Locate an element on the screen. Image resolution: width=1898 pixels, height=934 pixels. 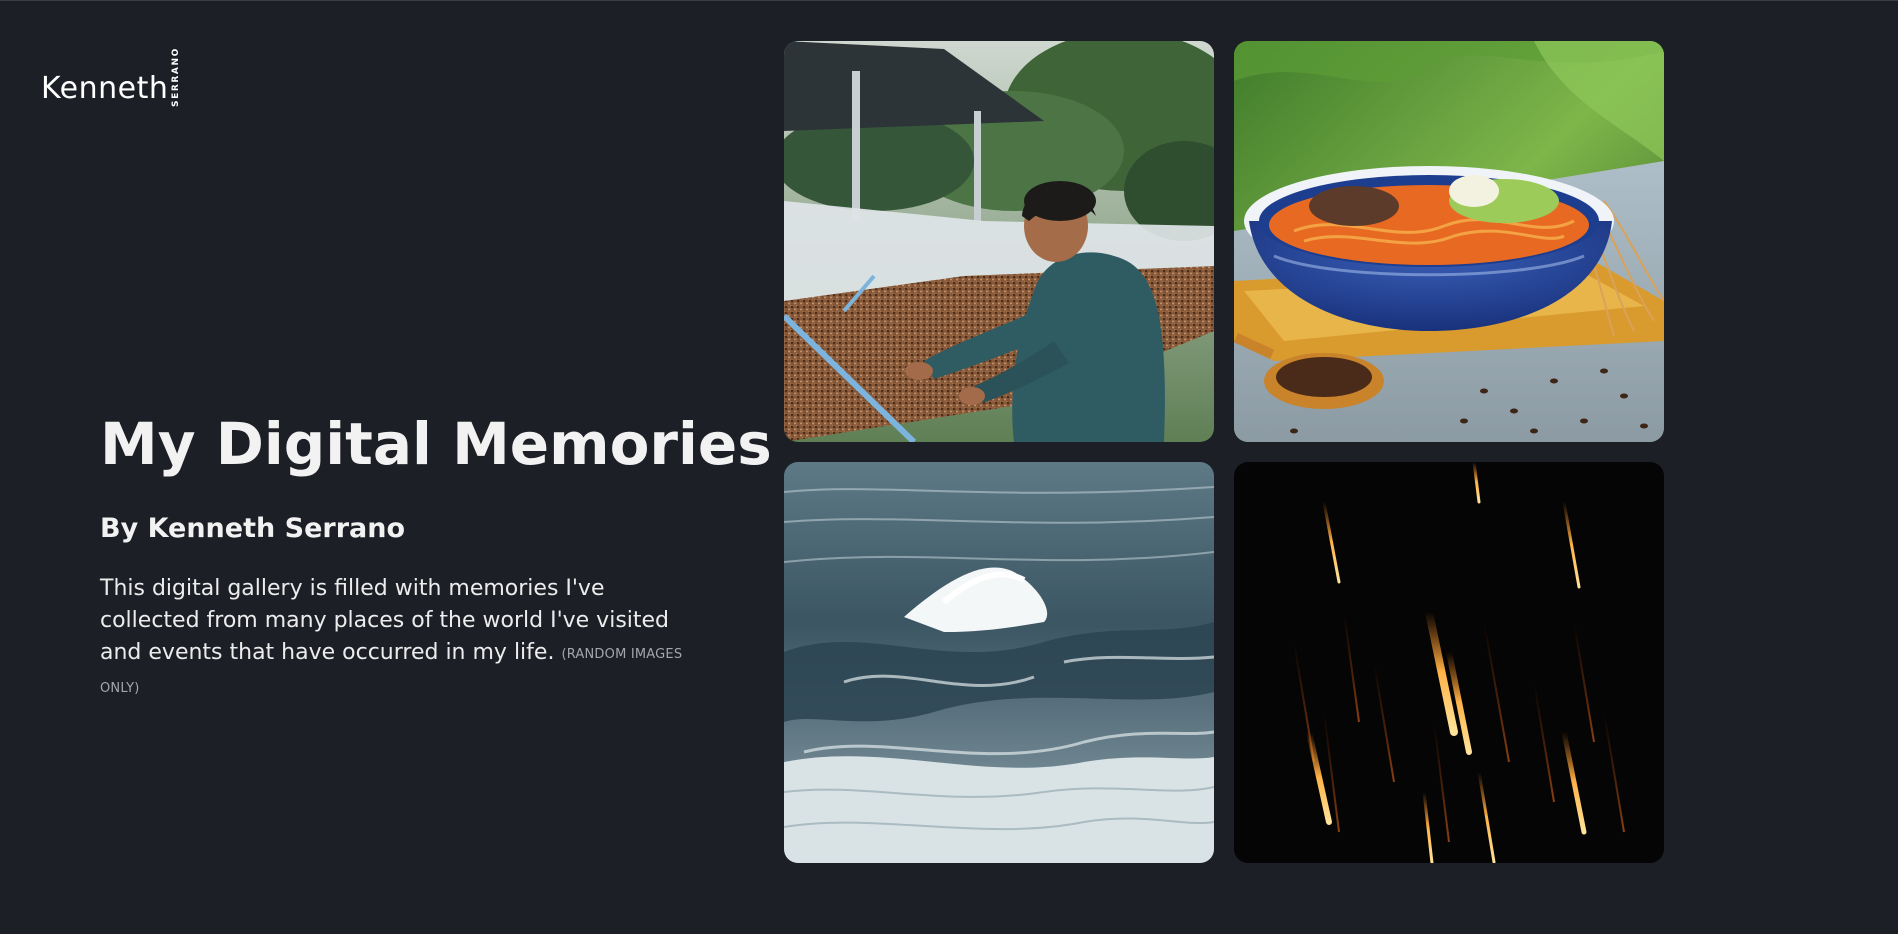
noodle-bowl-photo is located at coordinates (1449, 241).